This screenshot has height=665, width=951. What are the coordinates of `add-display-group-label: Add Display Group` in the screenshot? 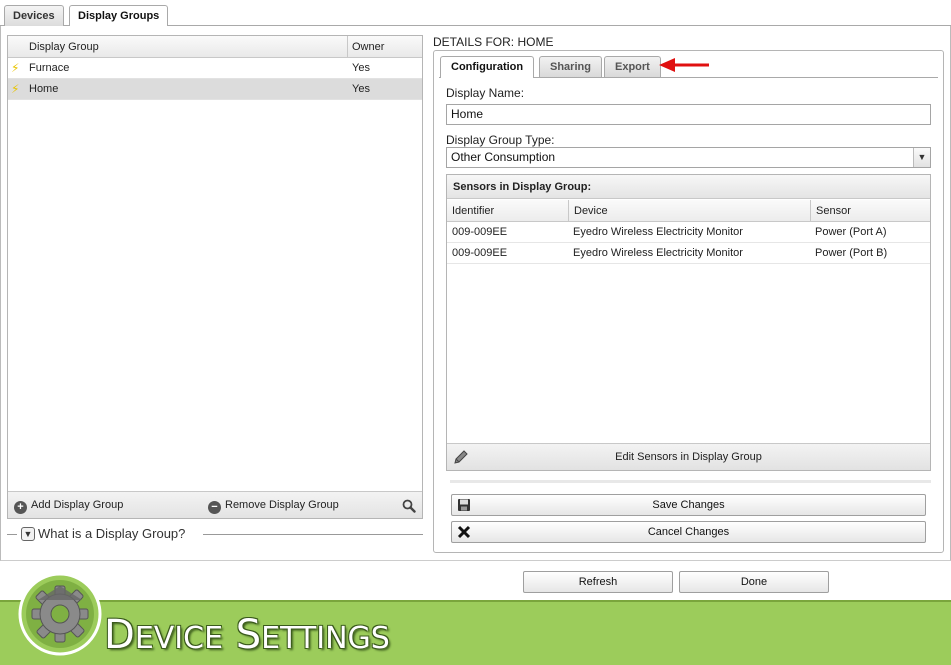 It's located at (77, 505).